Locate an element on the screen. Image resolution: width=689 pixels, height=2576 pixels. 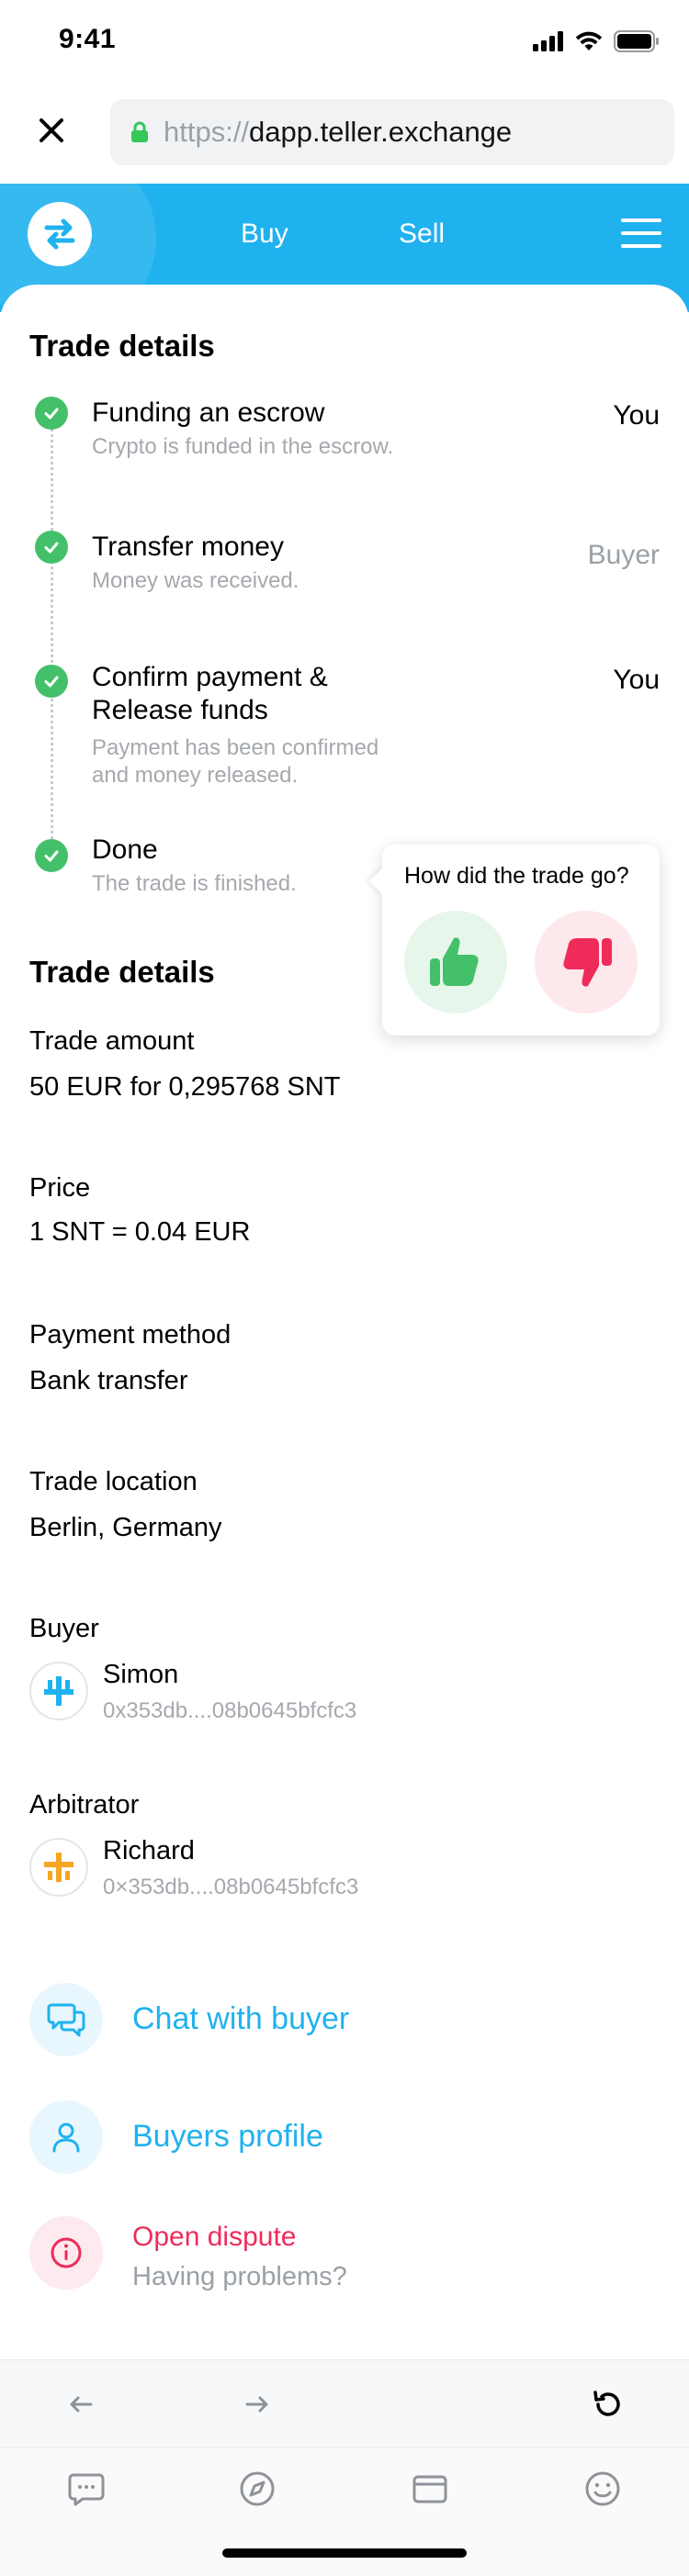
back-button is located at coordinates (80, 2404).